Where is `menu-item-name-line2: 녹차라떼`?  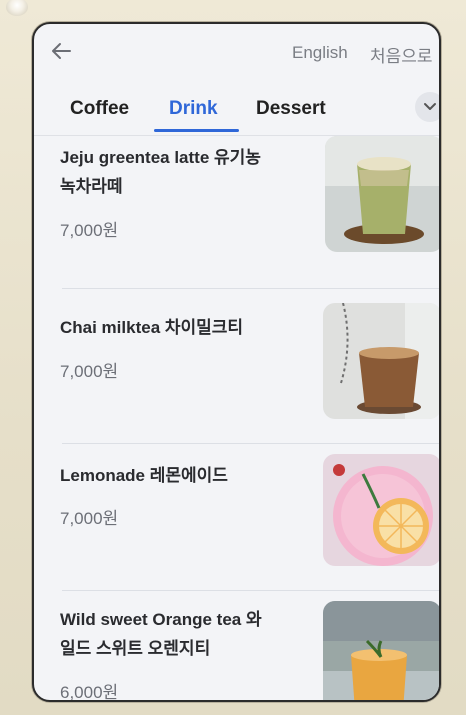 menu-item-name-line2: 녹차라떼 is located at coordinates (91, 186).